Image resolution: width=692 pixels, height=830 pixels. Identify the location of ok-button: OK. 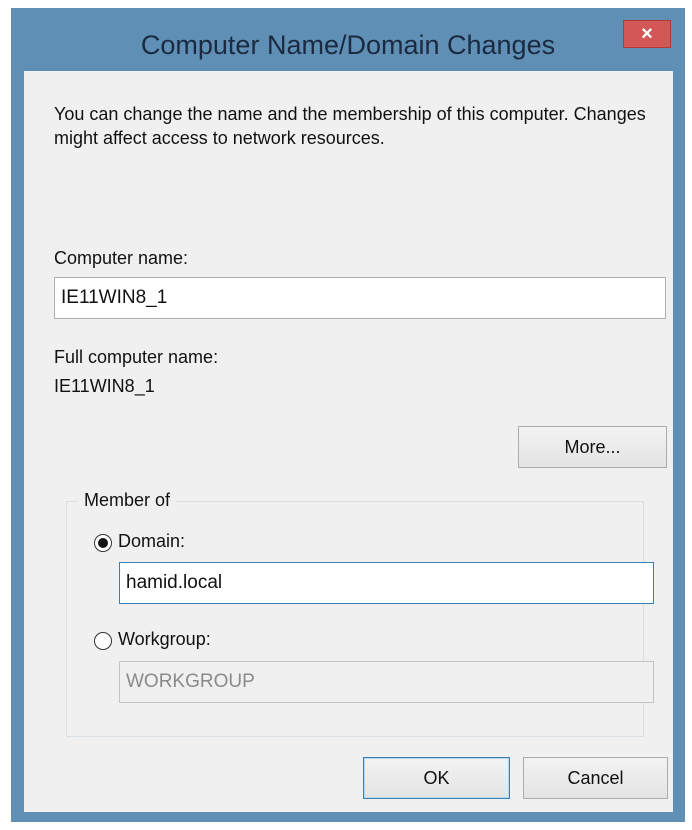
(436, 778).